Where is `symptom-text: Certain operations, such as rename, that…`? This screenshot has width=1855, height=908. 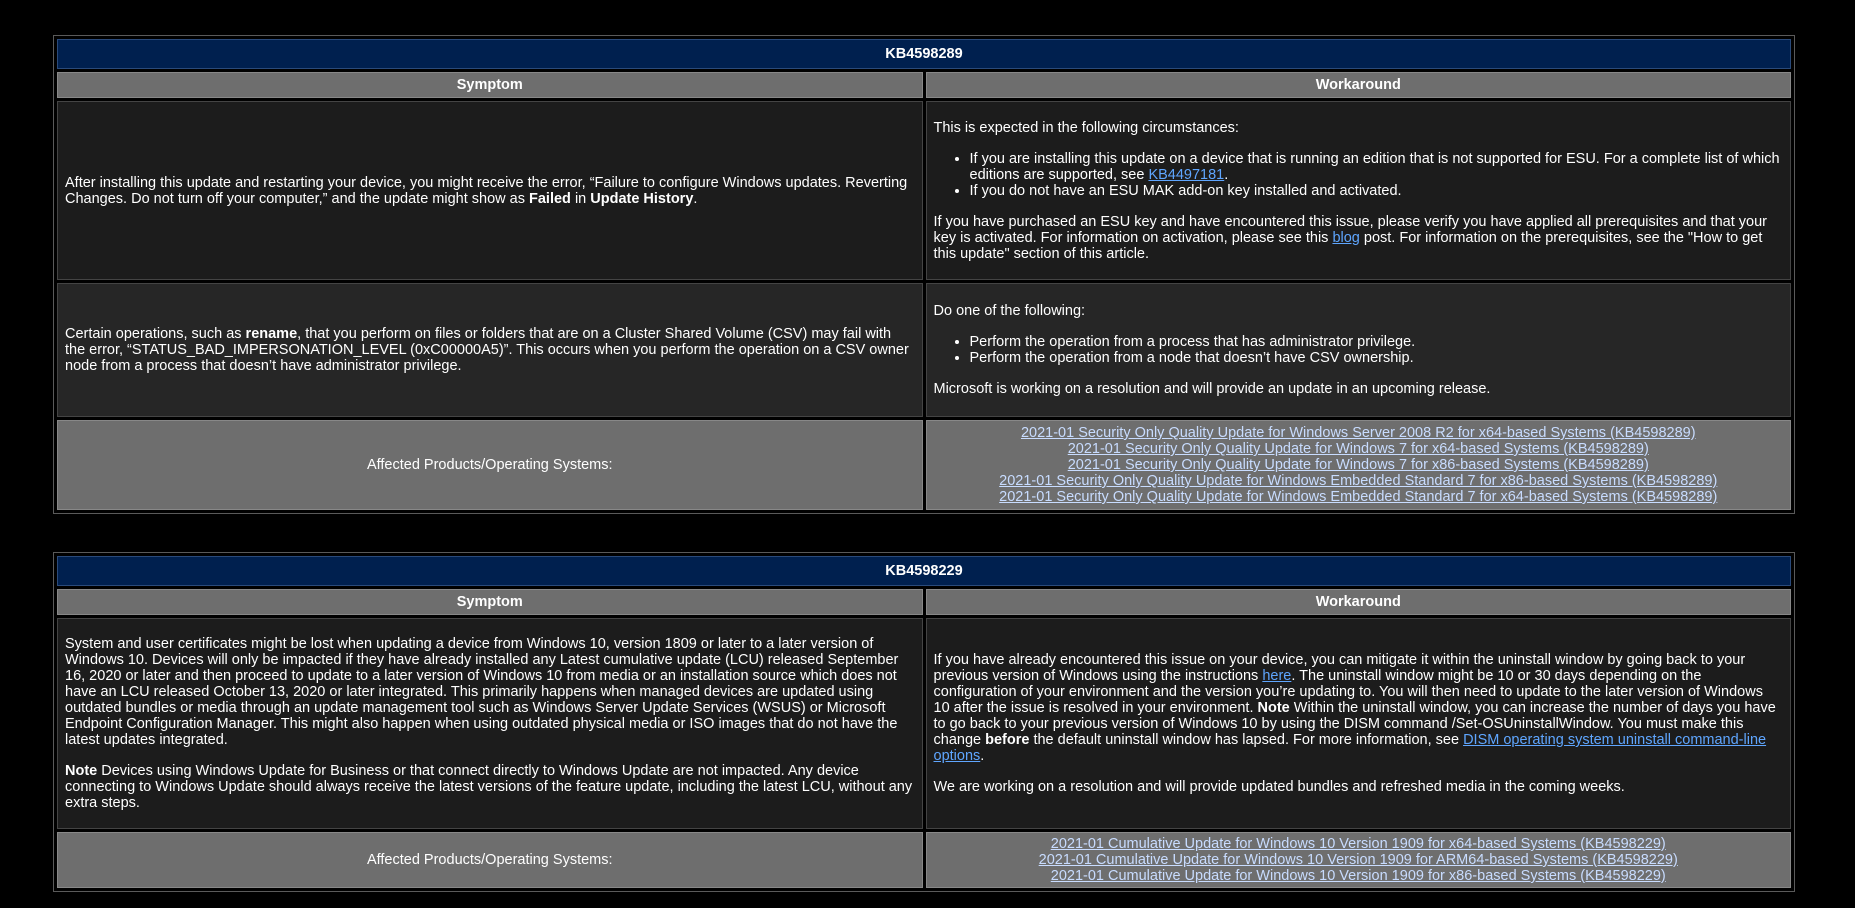
symptom-text: Certain operations, such as rename, that… is located at coordinates (487, 350).